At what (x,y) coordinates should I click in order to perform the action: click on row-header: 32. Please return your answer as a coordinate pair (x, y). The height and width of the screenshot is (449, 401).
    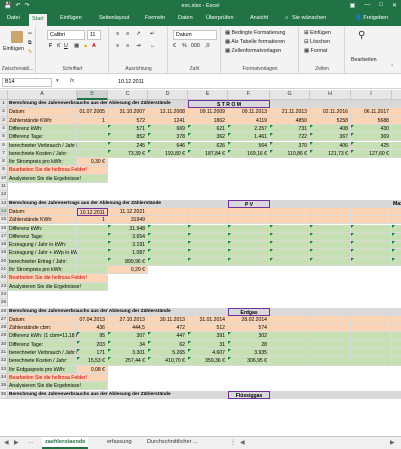
    Looking at the image, I should click on (4, 361).